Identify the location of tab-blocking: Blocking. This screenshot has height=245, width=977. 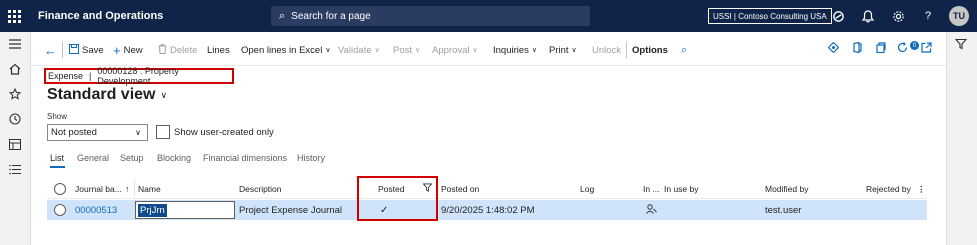
(174, 158).